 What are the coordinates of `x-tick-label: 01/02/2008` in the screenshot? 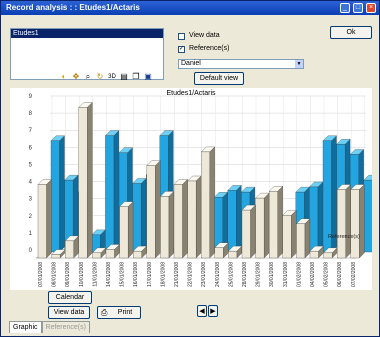 It's located at (299, 274).